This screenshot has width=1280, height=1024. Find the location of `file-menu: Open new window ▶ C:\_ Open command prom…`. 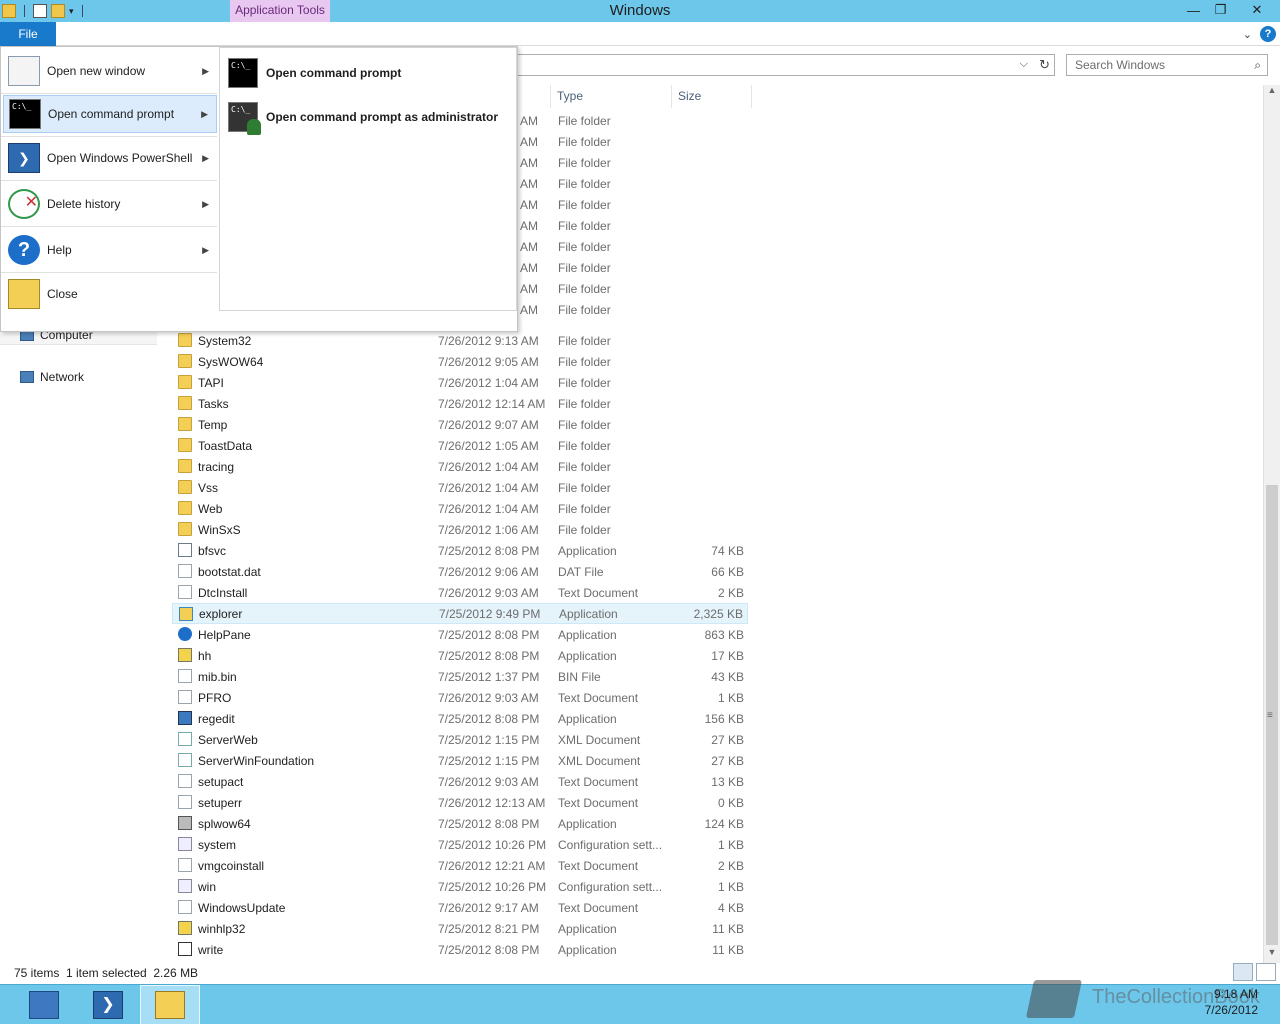

file-menu: Open new window ▶ C:\_ Open command prom… is located at coordinates (259, 189).